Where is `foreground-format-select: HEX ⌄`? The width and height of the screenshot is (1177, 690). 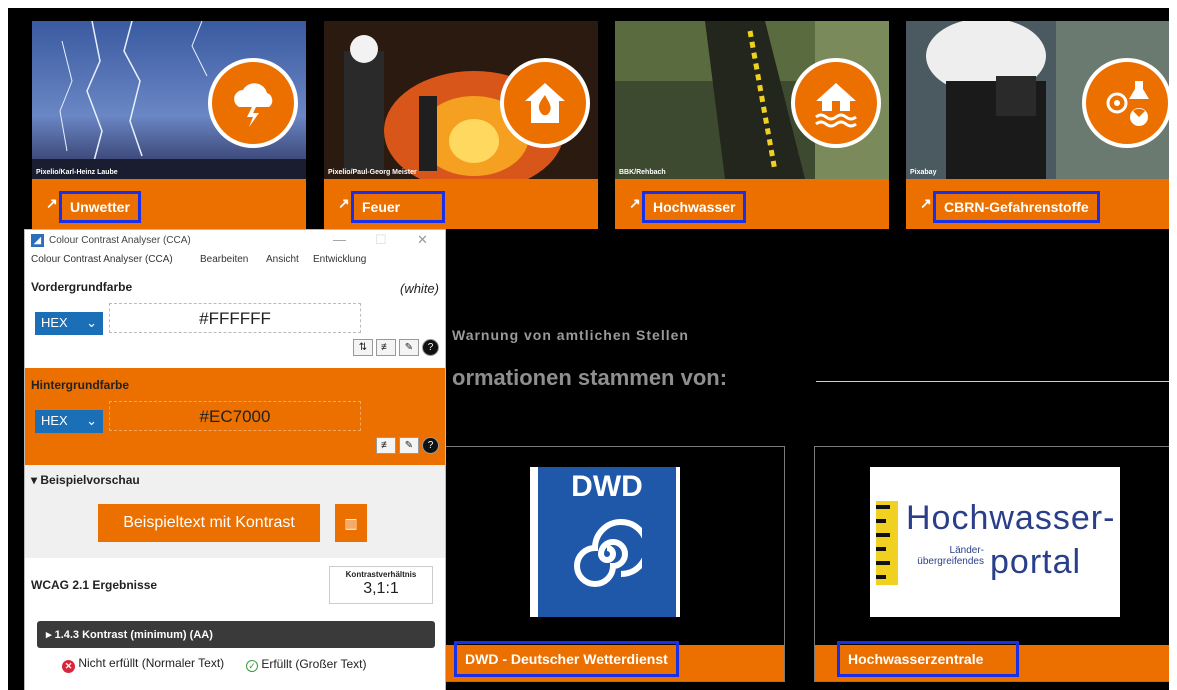 foreground-format-select: HEX ⌄ is located at coordinates (69, 323).